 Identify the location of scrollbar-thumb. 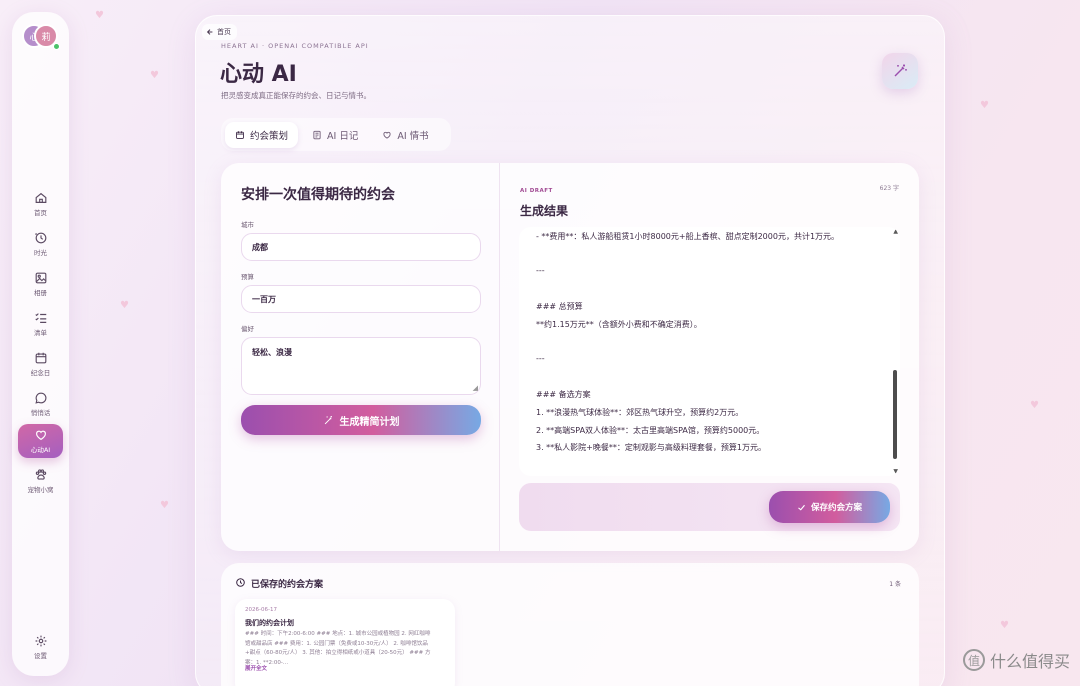
(895, 414).